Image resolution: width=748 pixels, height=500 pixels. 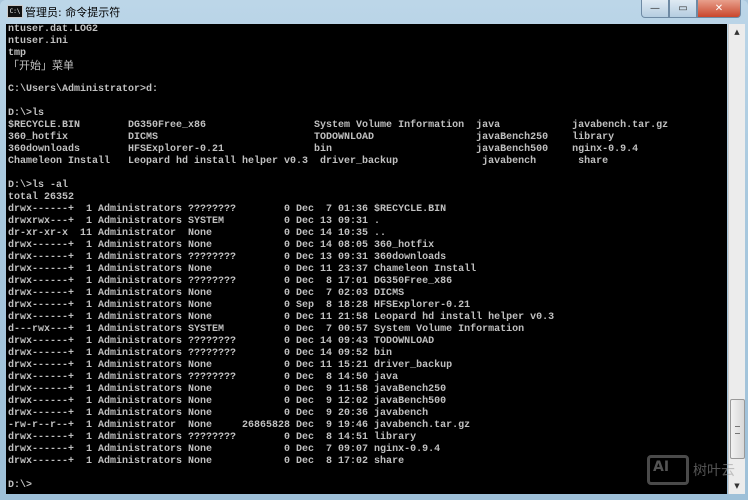 What do you see at coordinates (683, 9) in the screenshot?
I see `maximize-button: ▭` at bounding box center [683, 9].